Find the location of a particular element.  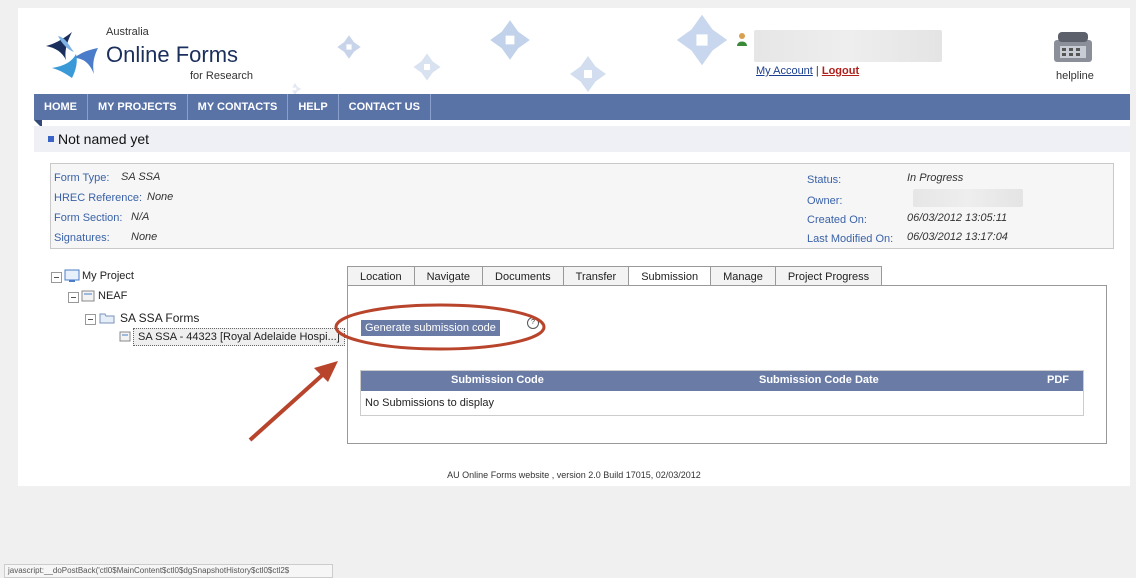

tree-neaf-label: NEAF is located at coordinates (112, 296).